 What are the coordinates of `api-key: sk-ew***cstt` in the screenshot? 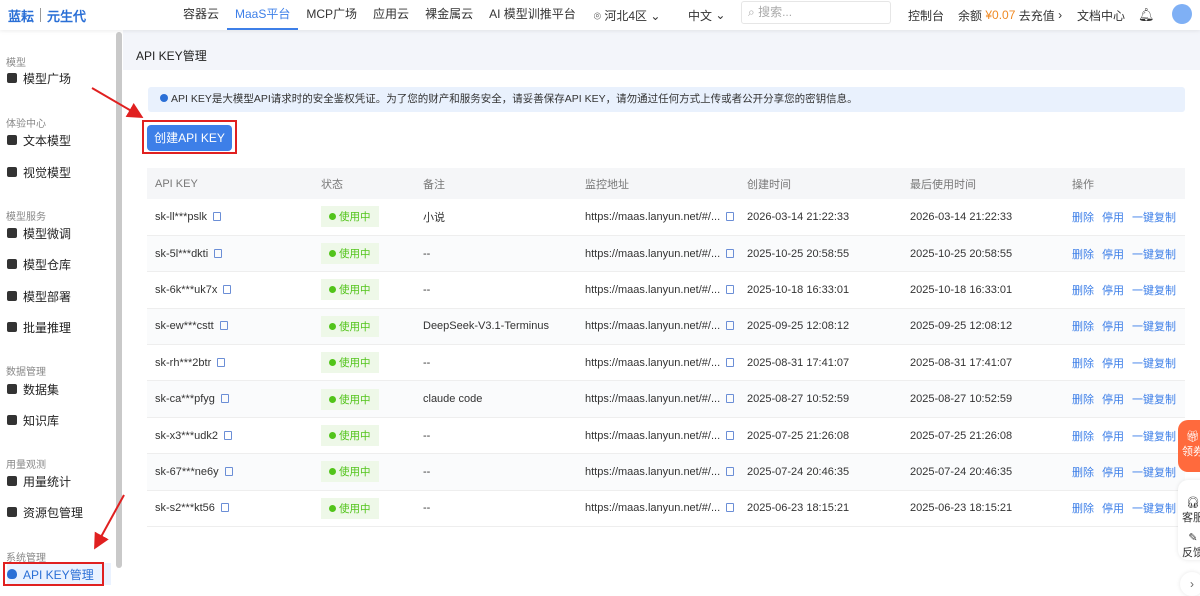 It's located at (184, 326).